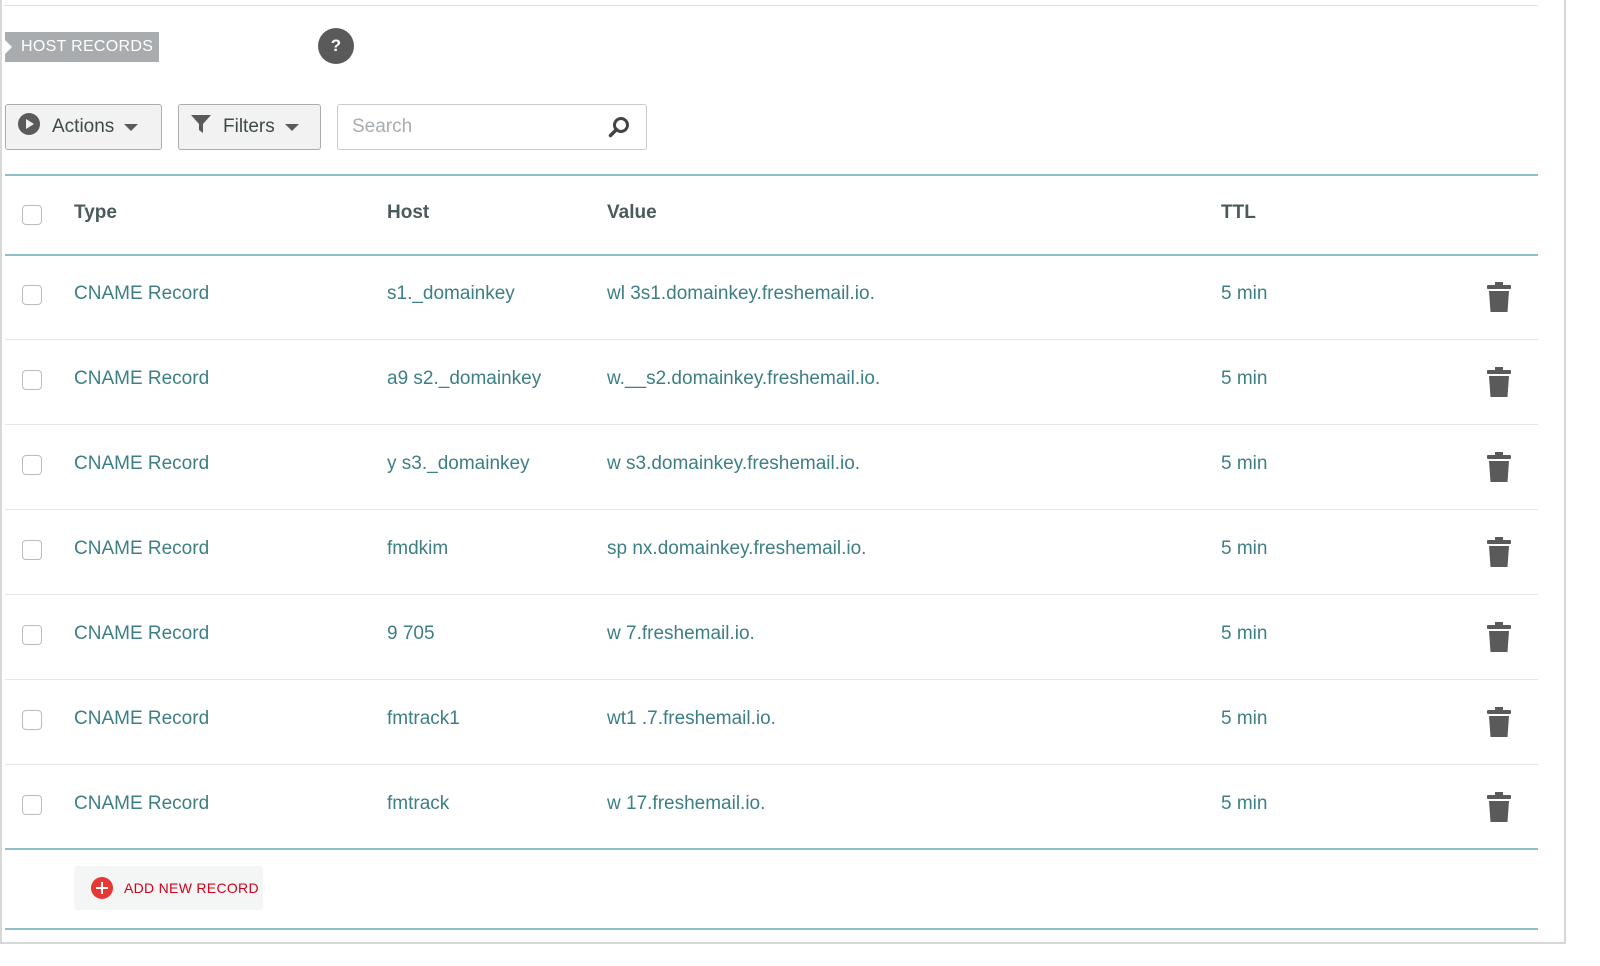 This screenshot has width=1600, height=966. Describe the element at coordinates (451, 293) in the screenshot. I see `record-host: s1._domainkey` at that location.